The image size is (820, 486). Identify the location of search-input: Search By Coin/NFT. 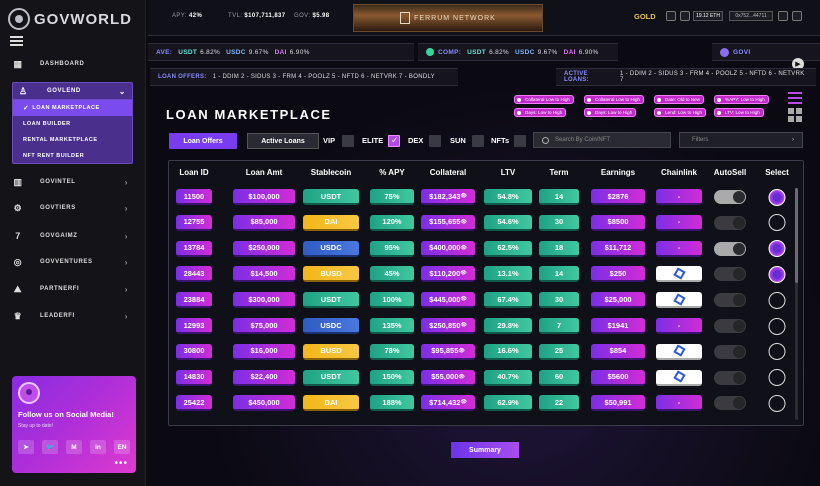
(602, 140).